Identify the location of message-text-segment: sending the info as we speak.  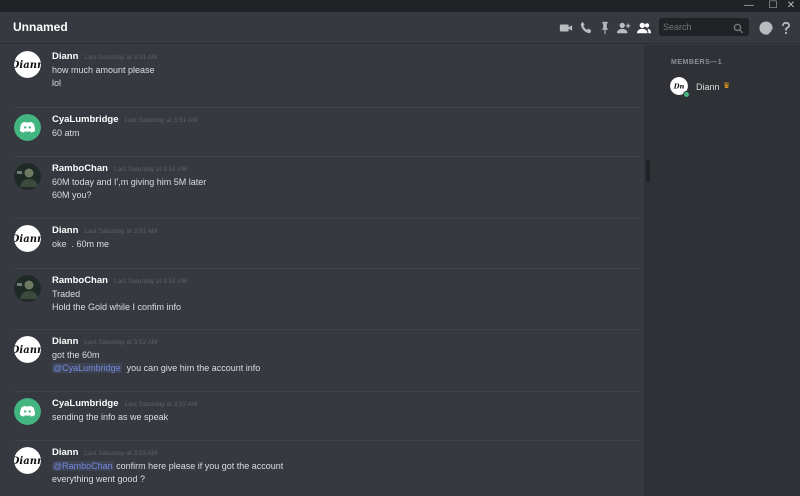
(110, 417).